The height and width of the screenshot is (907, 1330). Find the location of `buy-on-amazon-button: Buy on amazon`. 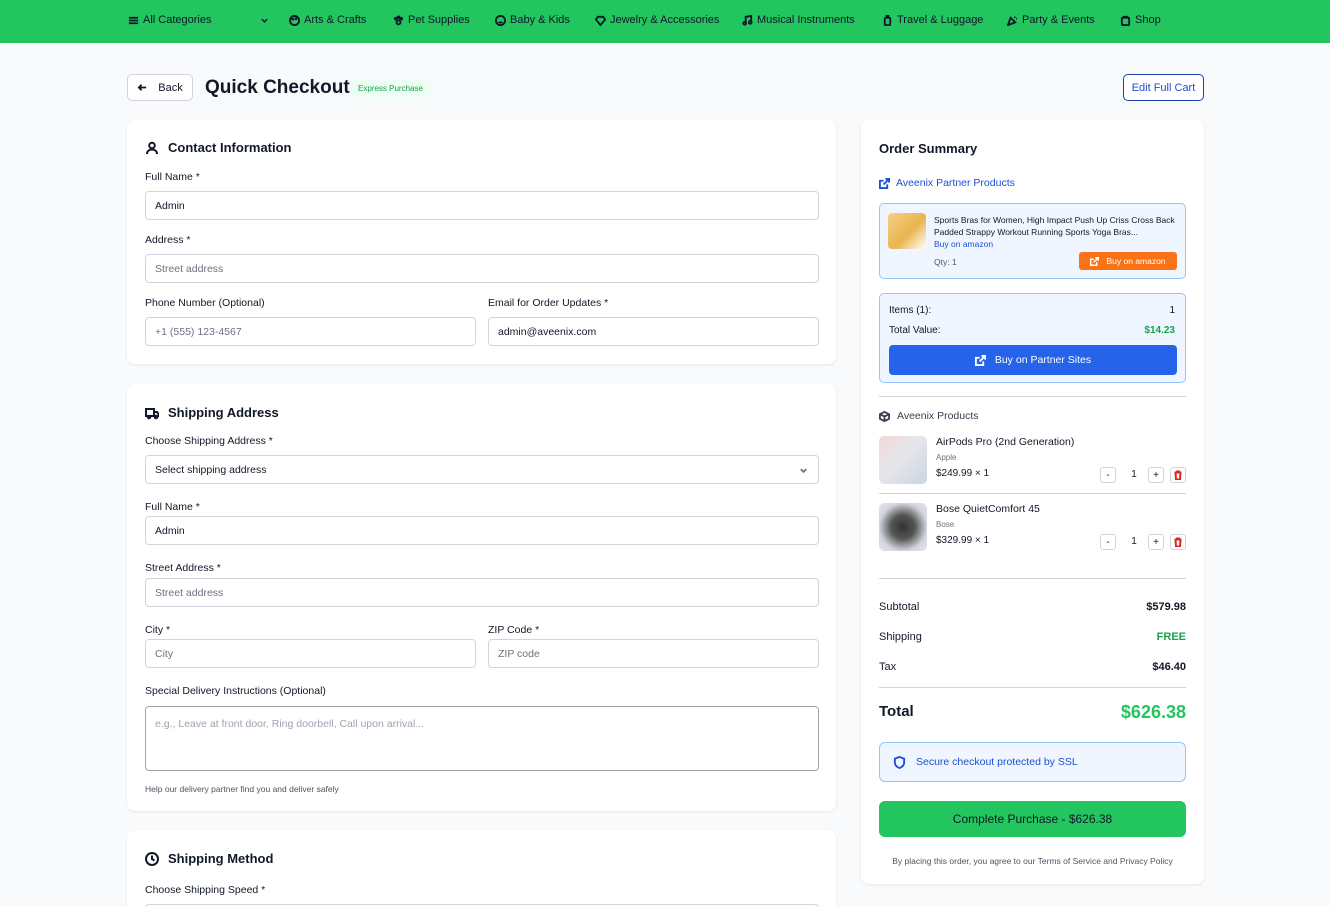

buy-on-amazon-button: Buy on amazon is located at coordinates (1128, 261).